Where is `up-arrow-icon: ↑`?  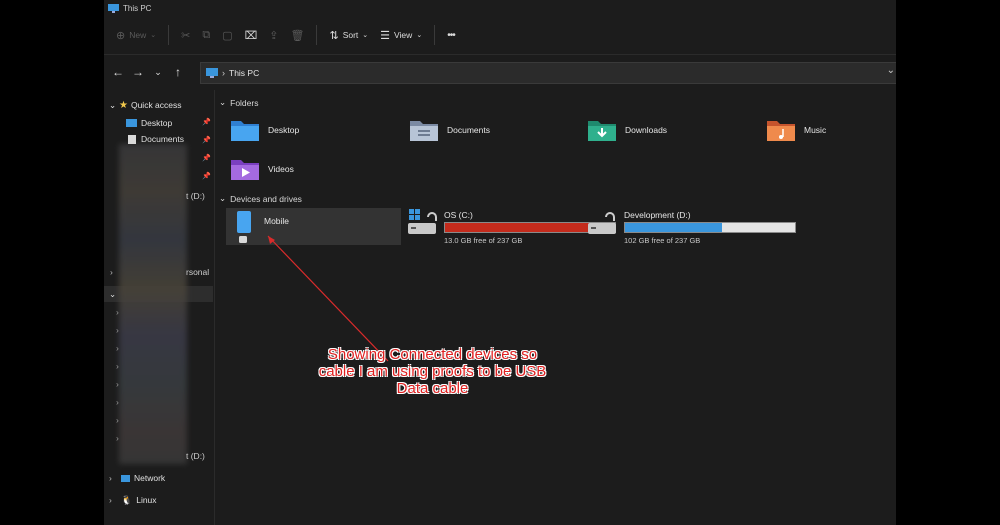
up-arrow-icon: ↑ is located at coordinates (178, 72).